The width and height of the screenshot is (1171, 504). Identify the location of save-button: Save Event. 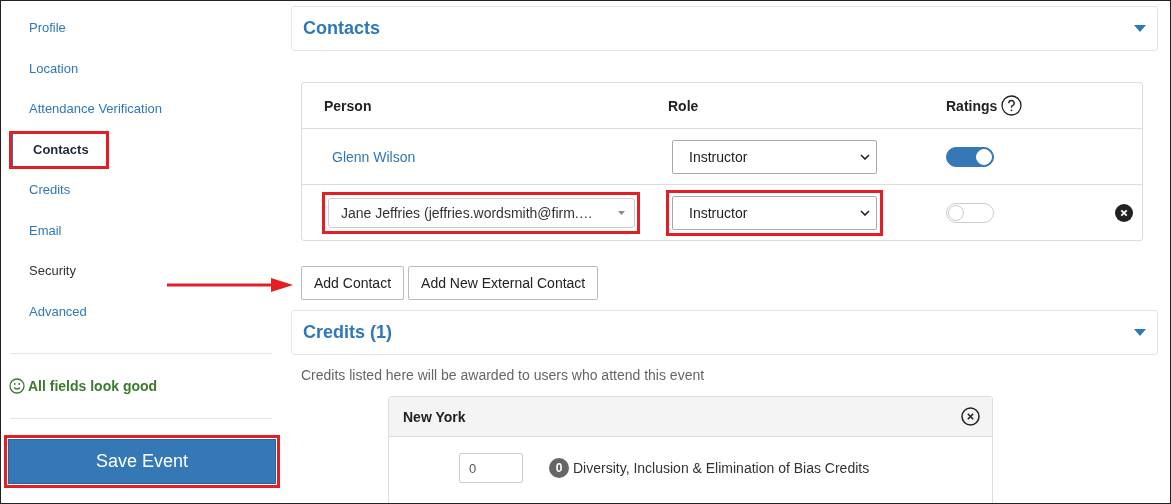
(142, 461).